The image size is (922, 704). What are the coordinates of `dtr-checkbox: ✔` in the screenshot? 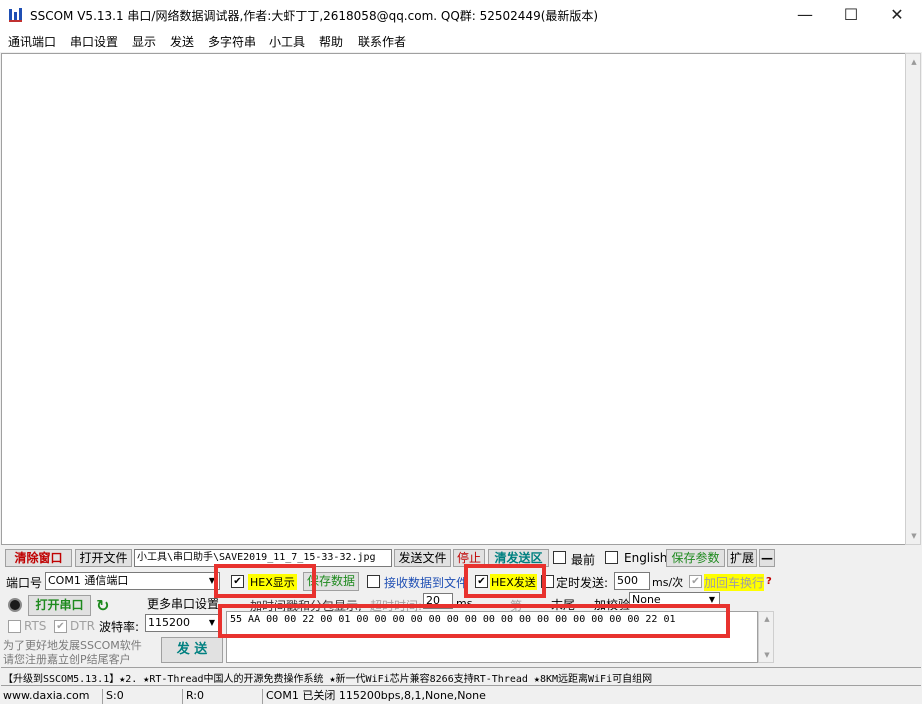 It's located at (60, 626).